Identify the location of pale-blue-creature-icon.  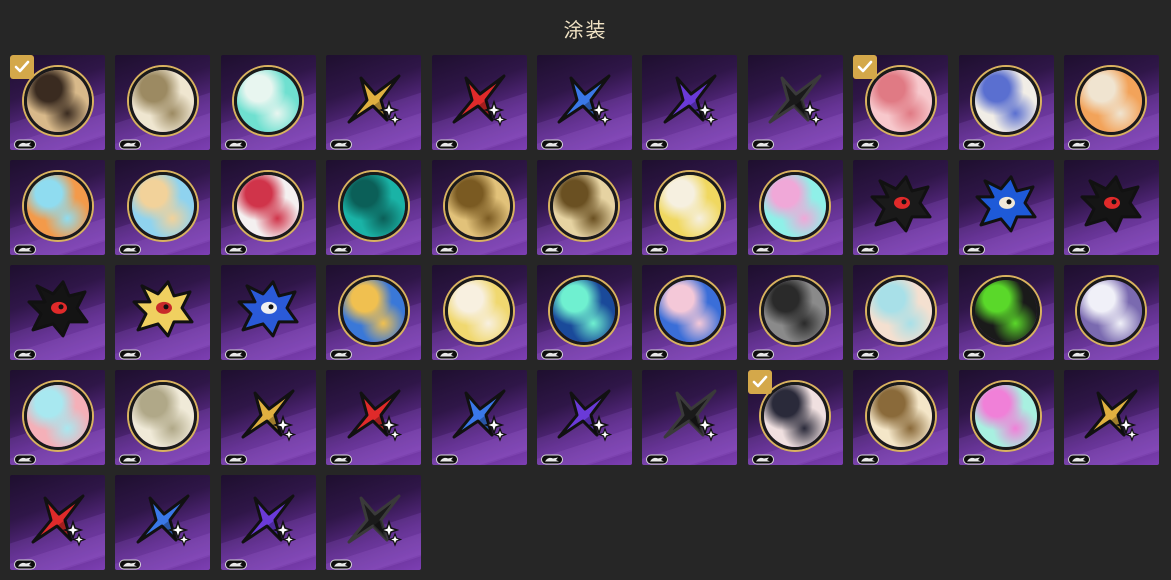
(900, 310).